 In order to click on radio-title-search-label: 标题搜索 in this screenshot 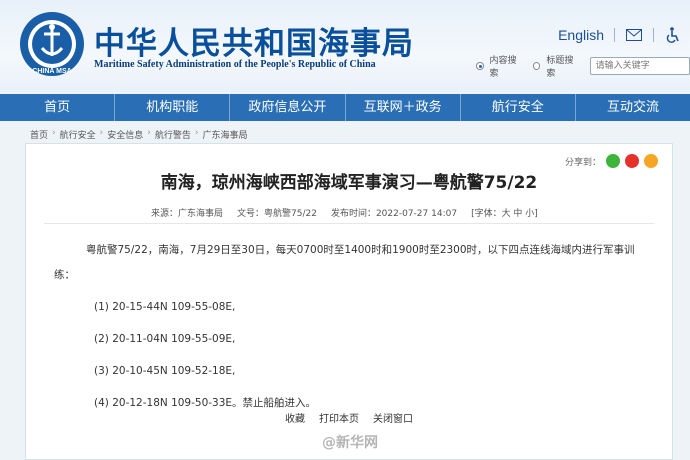, I will do `click(560, 67)`.